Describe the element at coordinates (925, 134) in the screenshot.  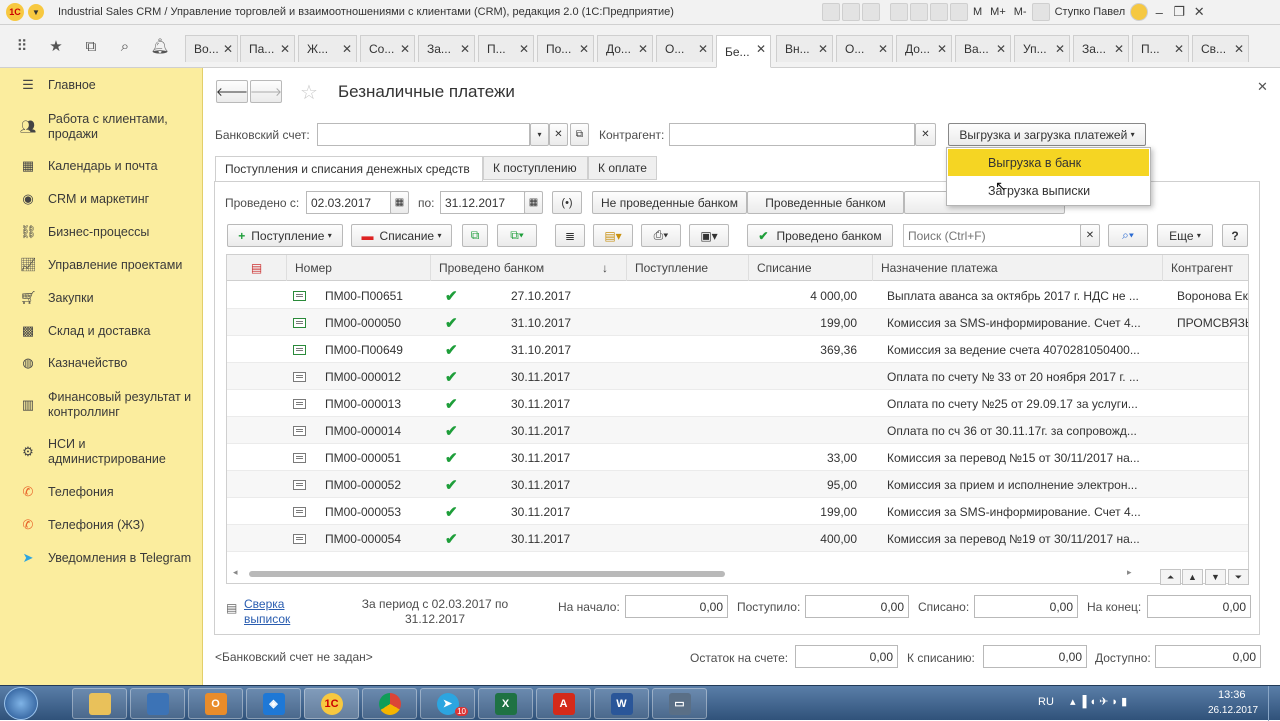
I see `counterparty-clear-icon: ✕` at that location.